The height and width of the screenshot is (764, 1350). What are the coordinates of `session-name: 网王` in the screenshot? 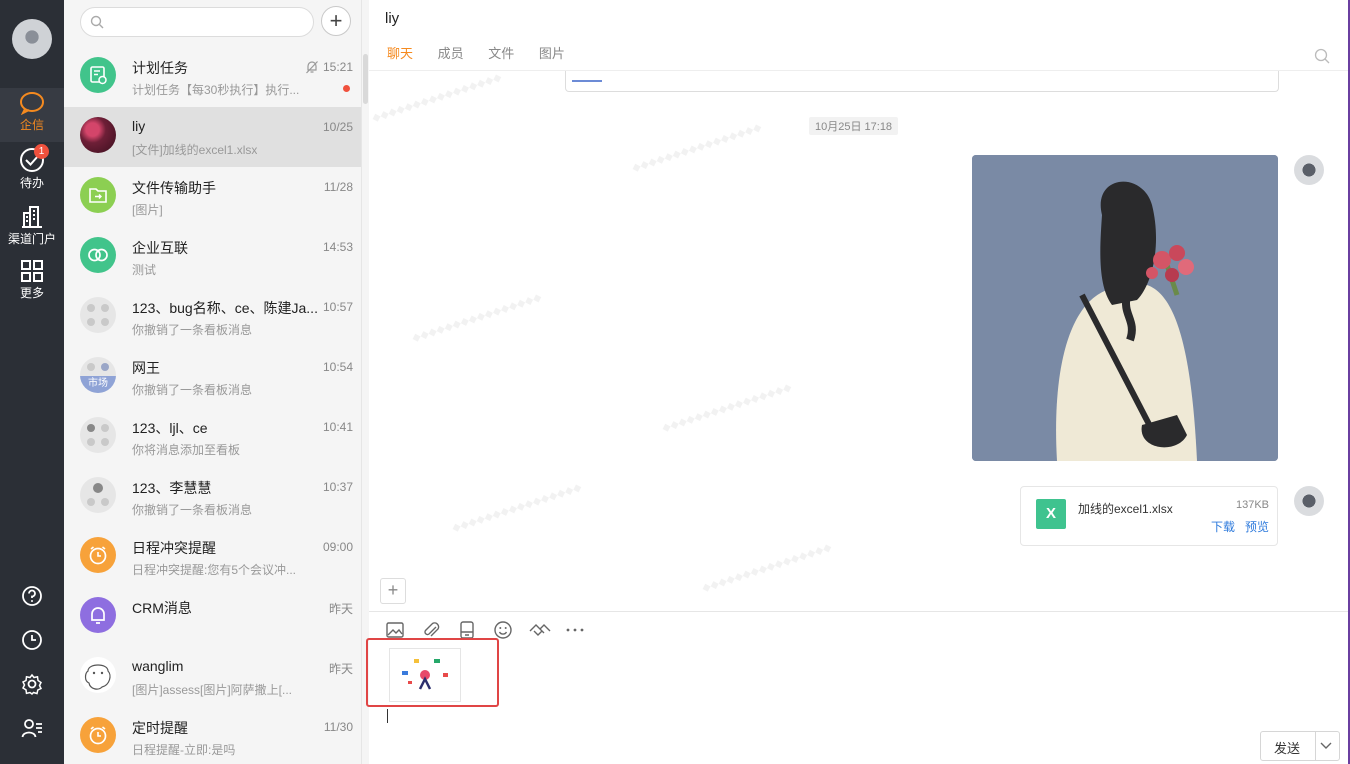 It's located at (146, 368).